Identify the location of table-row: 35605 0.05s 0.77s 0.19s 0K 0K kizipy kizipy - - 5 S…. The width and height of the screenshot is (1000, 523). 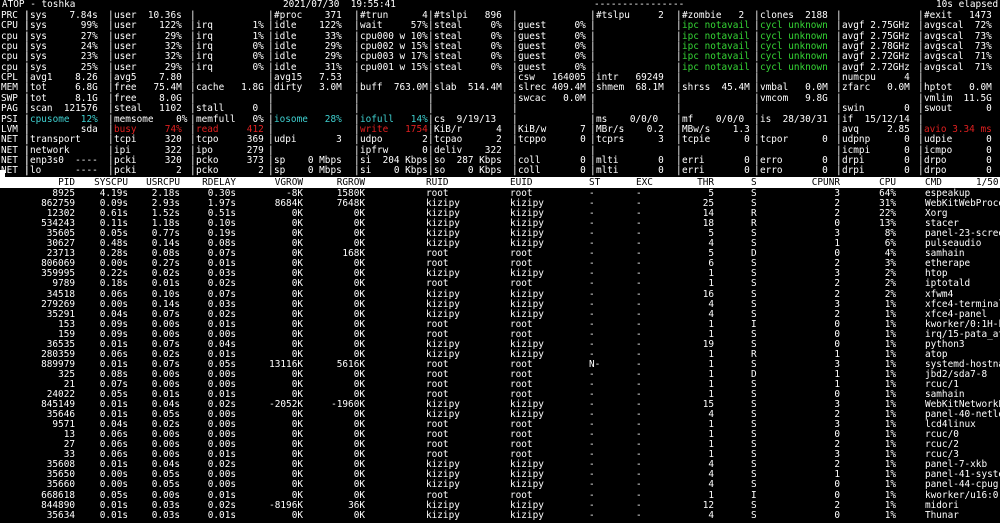
(500, 234).